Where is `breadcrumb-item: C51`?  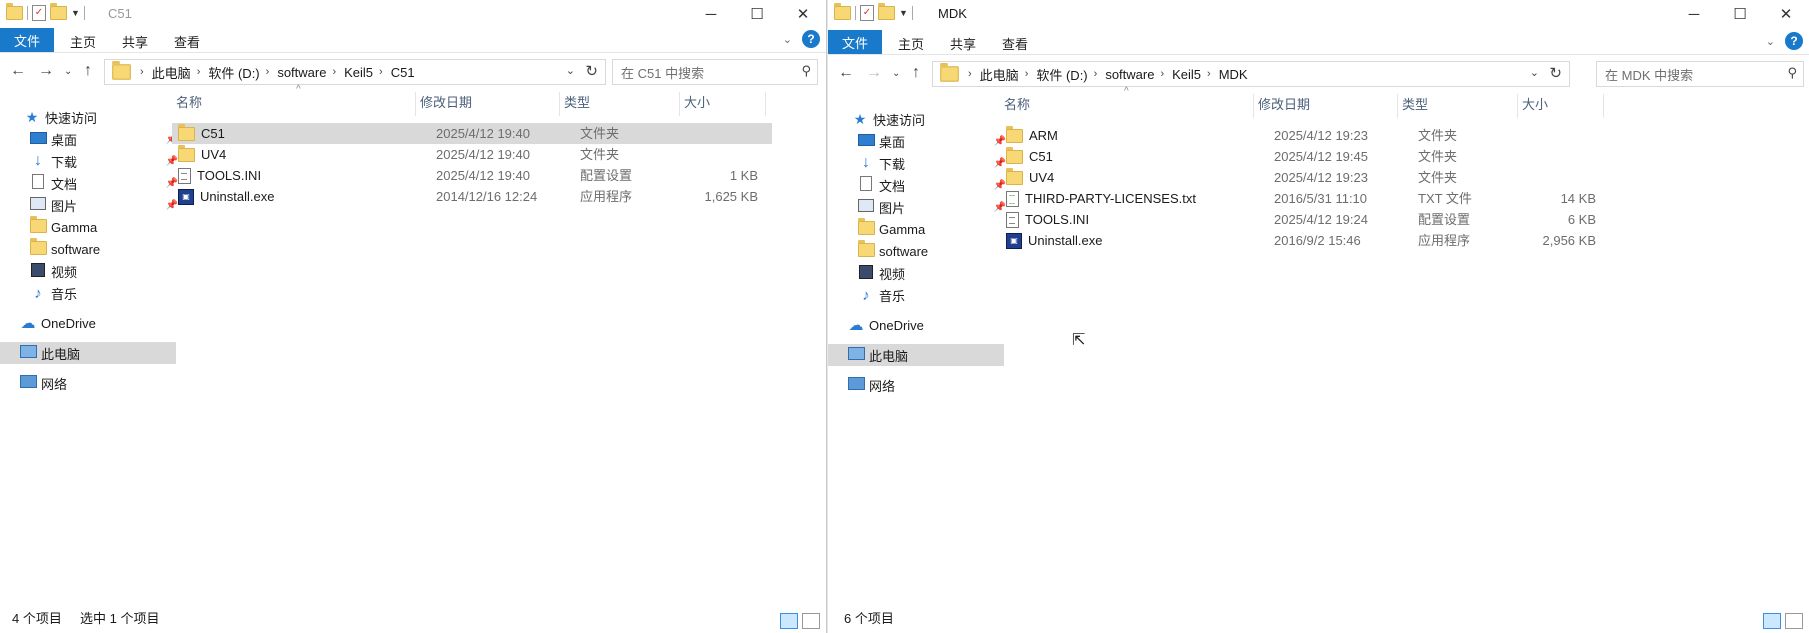 breadcrumb-item: C51 is located at coordinates (403, 72).